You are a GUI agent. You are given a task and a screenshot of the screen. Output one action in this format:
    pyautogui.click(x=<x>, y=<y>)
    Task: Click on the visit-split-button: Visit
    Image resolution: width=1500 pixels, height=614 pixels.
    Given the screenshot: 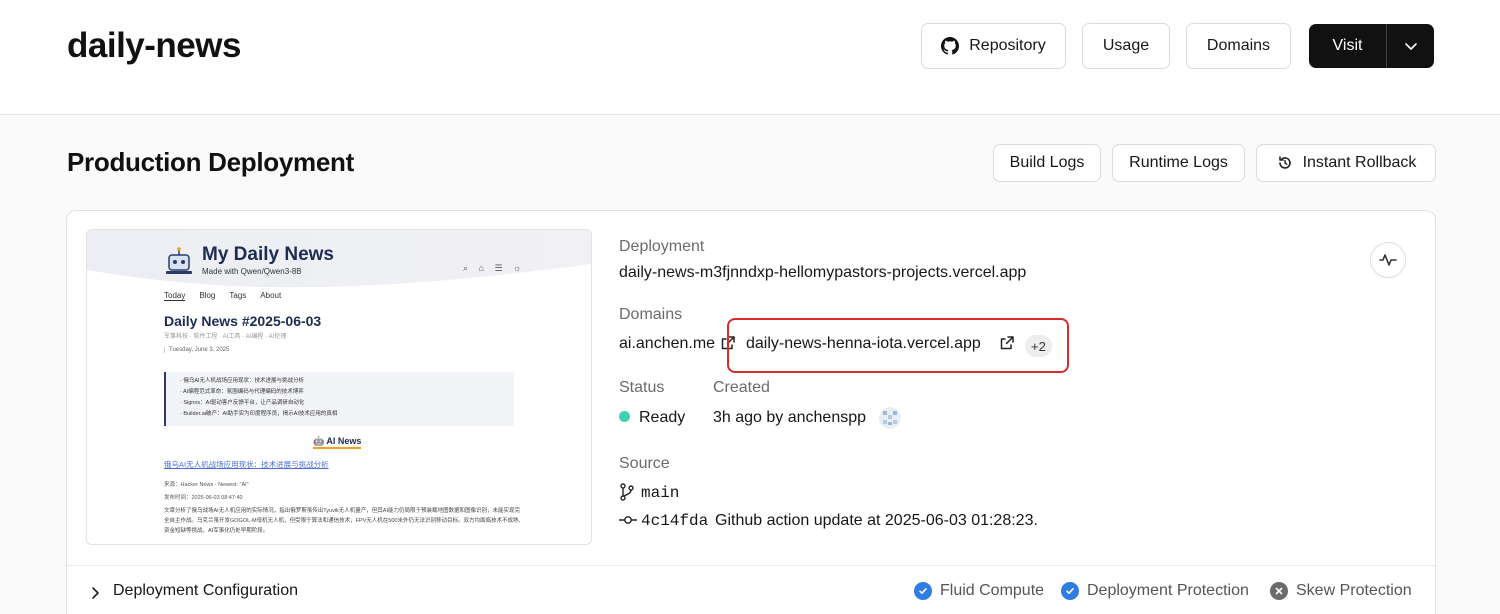 What is the action you would take?
    pyautogui.click(x=1371, y=46)
    